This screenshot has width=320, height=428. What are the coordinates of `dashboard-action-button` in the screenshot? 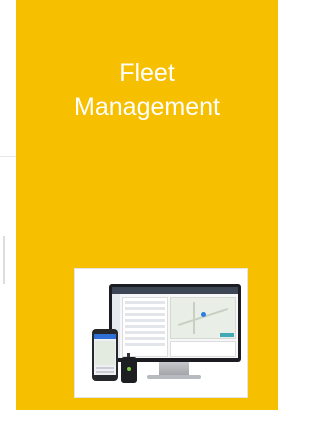 It's located at (227, 335).